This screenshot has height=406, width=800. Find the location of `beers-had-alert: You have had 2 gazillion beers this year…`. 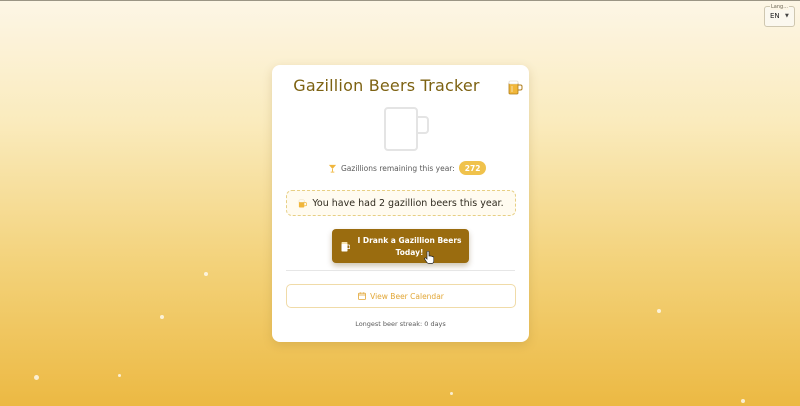

beers-had-alert: You have had 2 gazillion beers this year… is located at coordinates (401, 203).